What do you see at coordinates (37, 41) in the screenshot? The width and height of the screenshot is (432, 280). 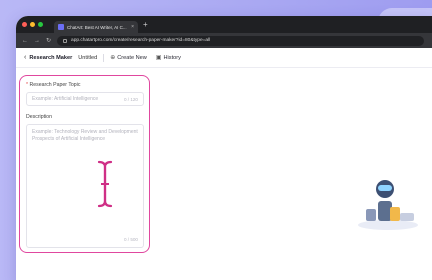 I see `forward-arrow-icon: →` at bounding box center [37, 41].